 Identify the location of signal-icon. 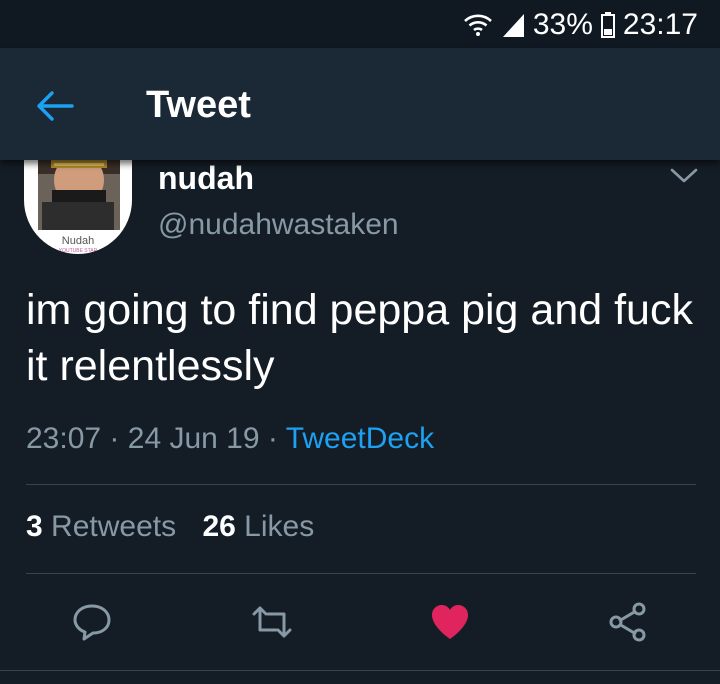
(513, 25).